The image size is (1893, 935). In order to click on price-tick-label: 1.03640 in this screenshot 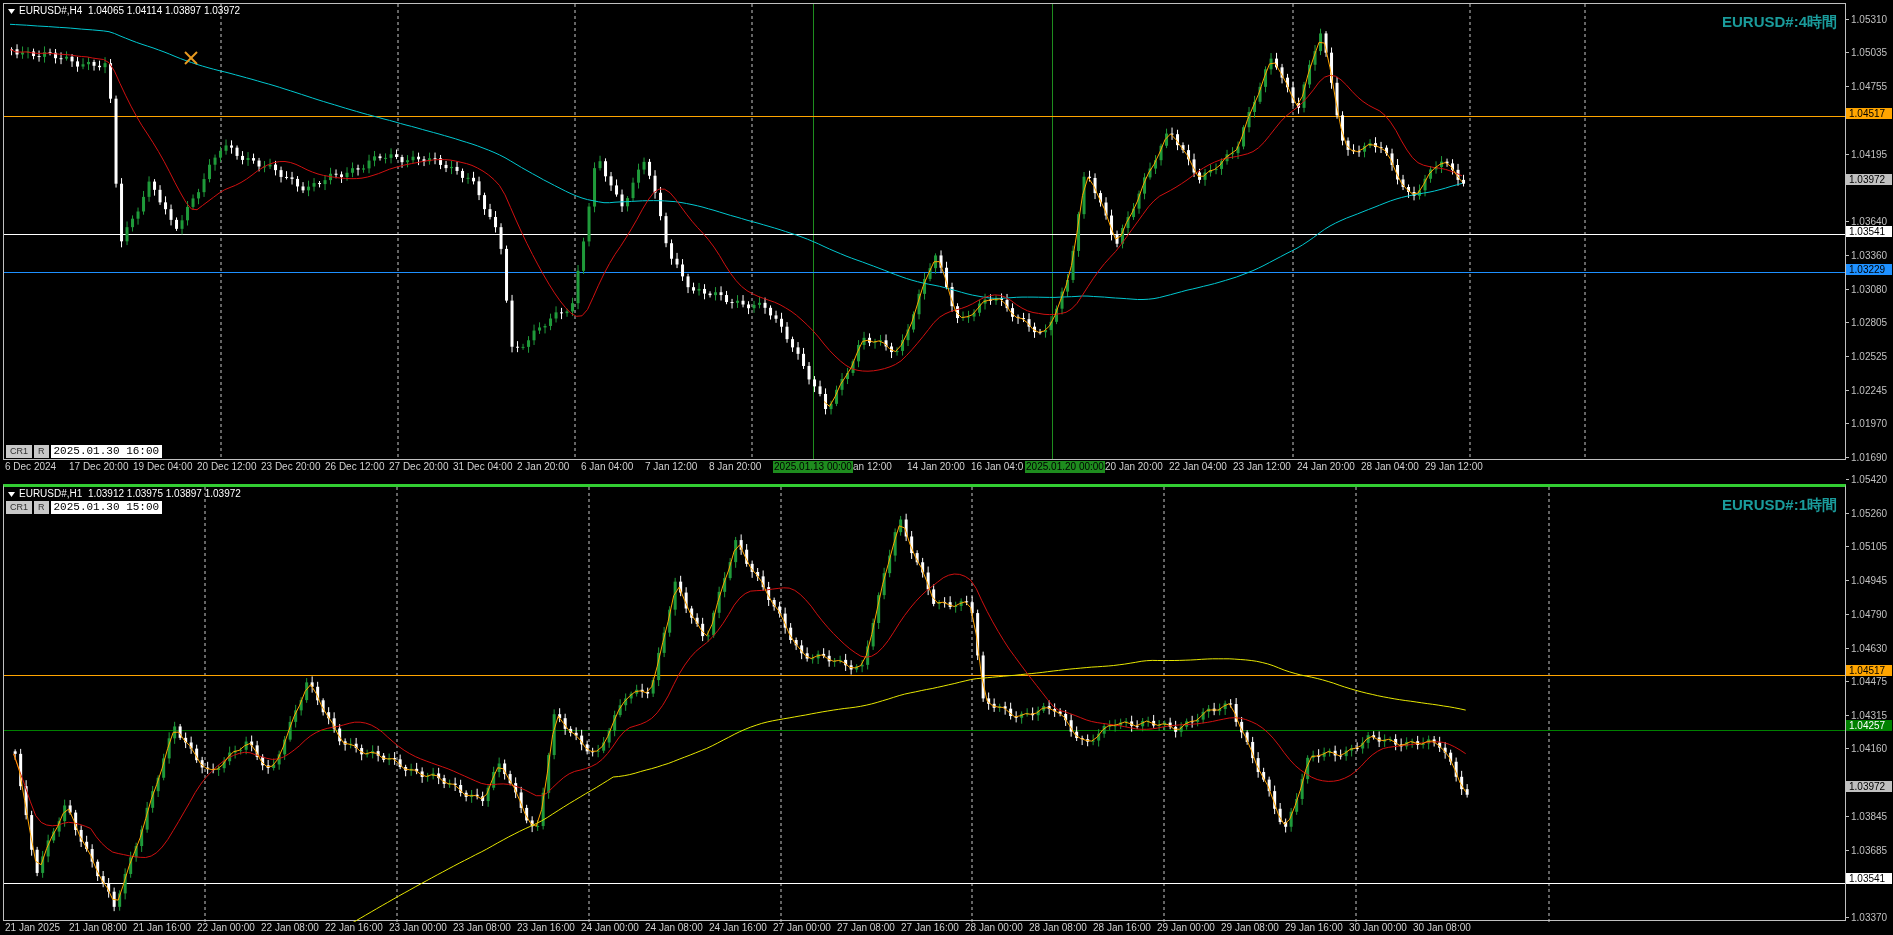, I will do `click(1869, 222)`.